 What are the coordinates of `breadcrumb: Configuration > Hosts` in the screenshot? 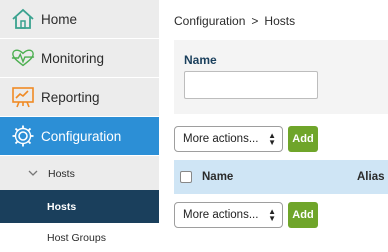 It's located at (234, 21).